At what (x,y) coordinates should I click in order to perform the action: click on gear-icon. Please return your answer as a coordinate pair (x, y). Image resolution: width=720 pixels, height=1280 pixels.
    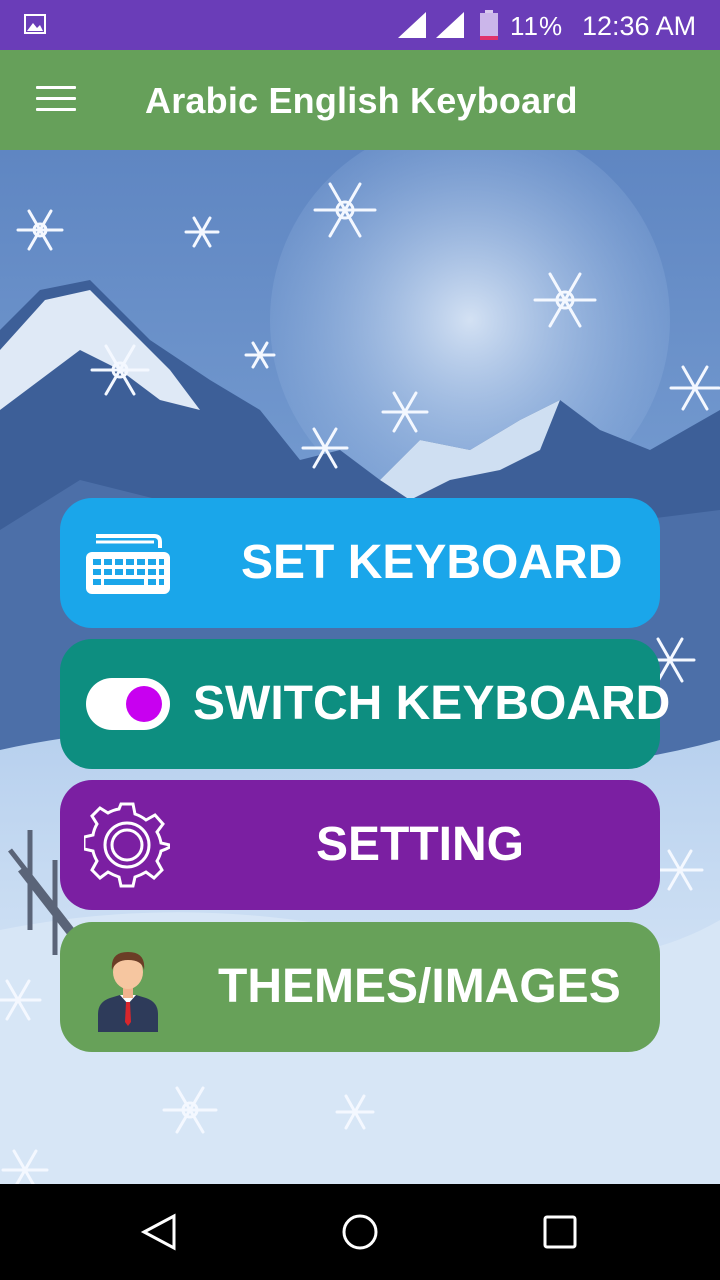
    Looking at the image, I should click on (127, 845).